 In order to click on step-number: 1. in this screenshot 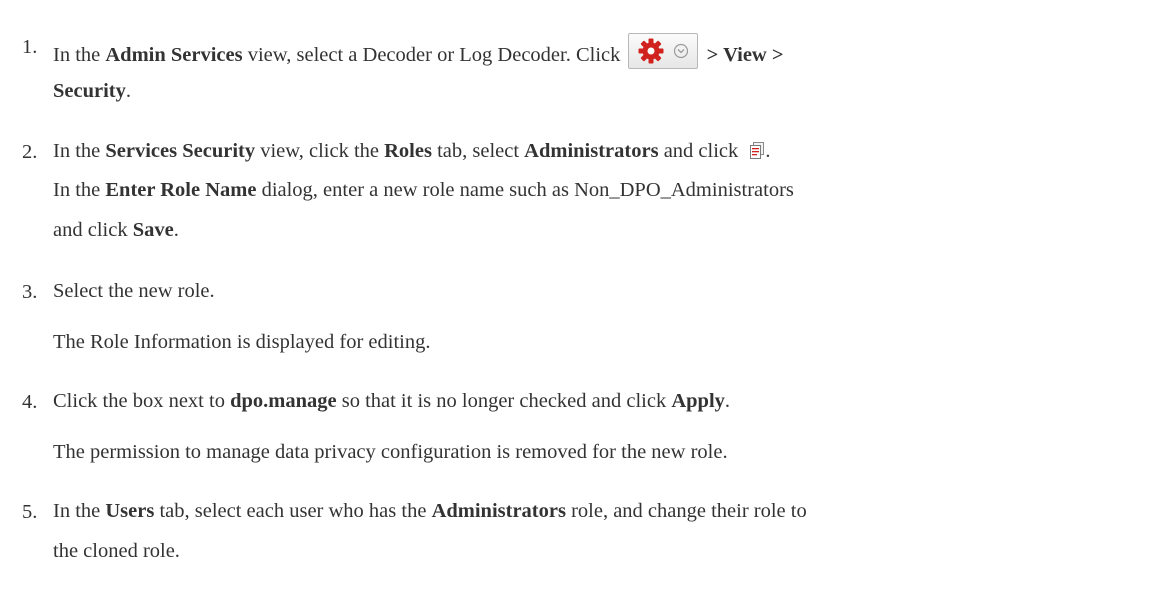, I will do `click(30, 47)`.